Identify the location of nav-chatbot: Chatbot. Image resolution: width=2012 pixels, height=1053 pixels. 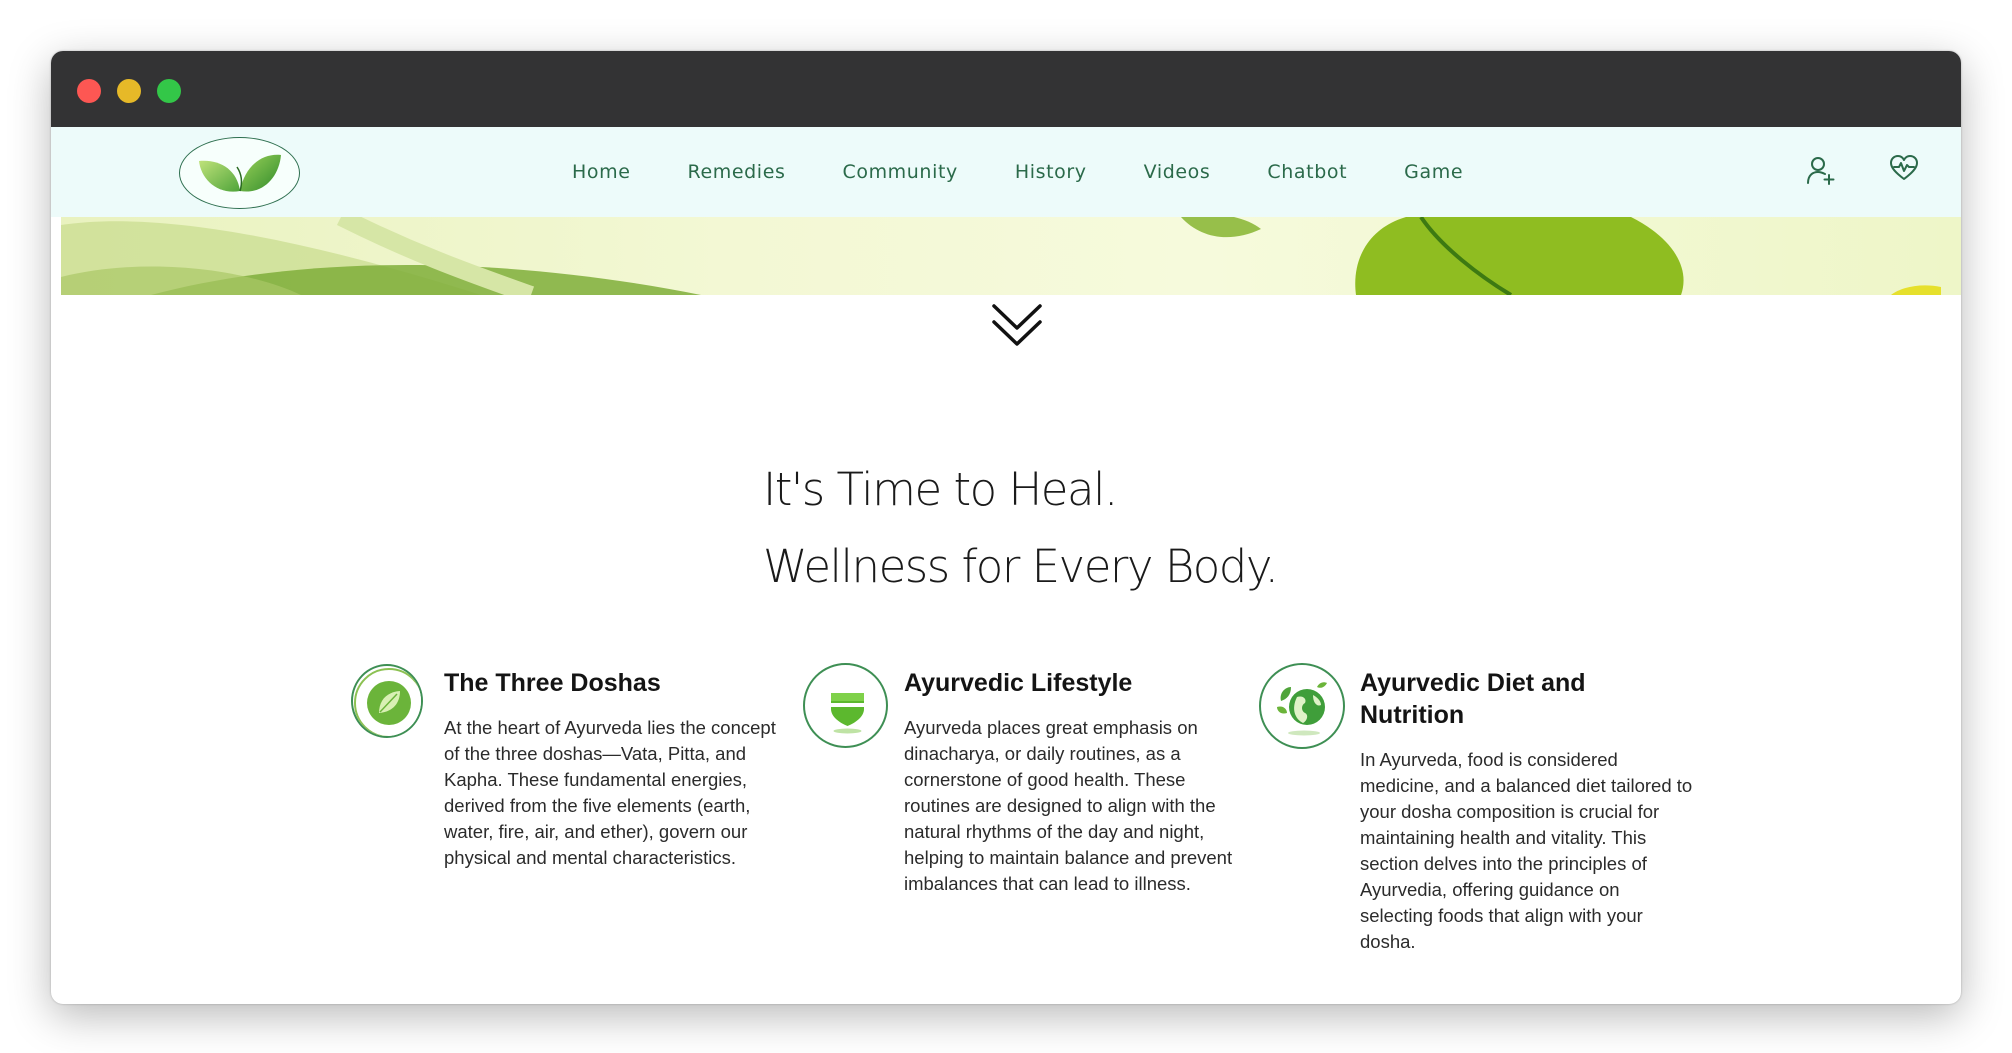
(1307, 172).